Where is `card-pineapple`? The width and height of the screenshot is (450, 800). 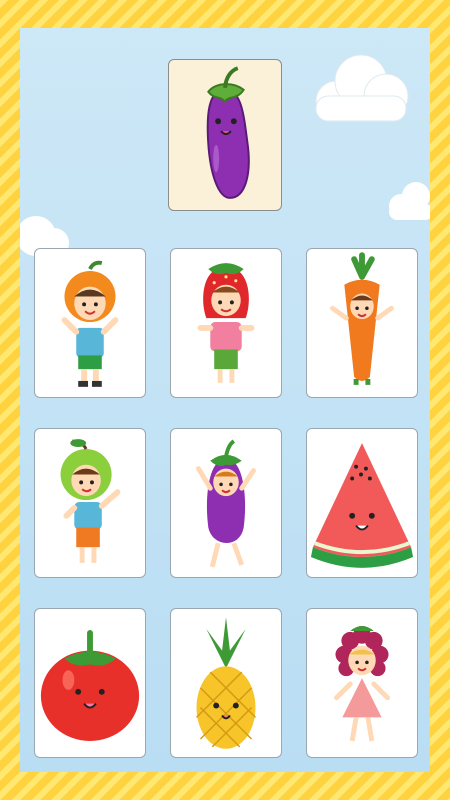 card-pineapple is located at coordinates (226, 683).